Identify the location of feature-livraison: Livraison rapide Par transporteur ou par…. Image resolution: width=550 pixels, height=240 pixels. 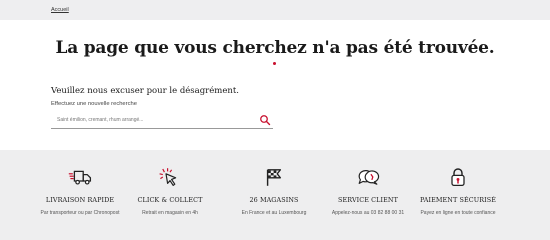
(80, 195).